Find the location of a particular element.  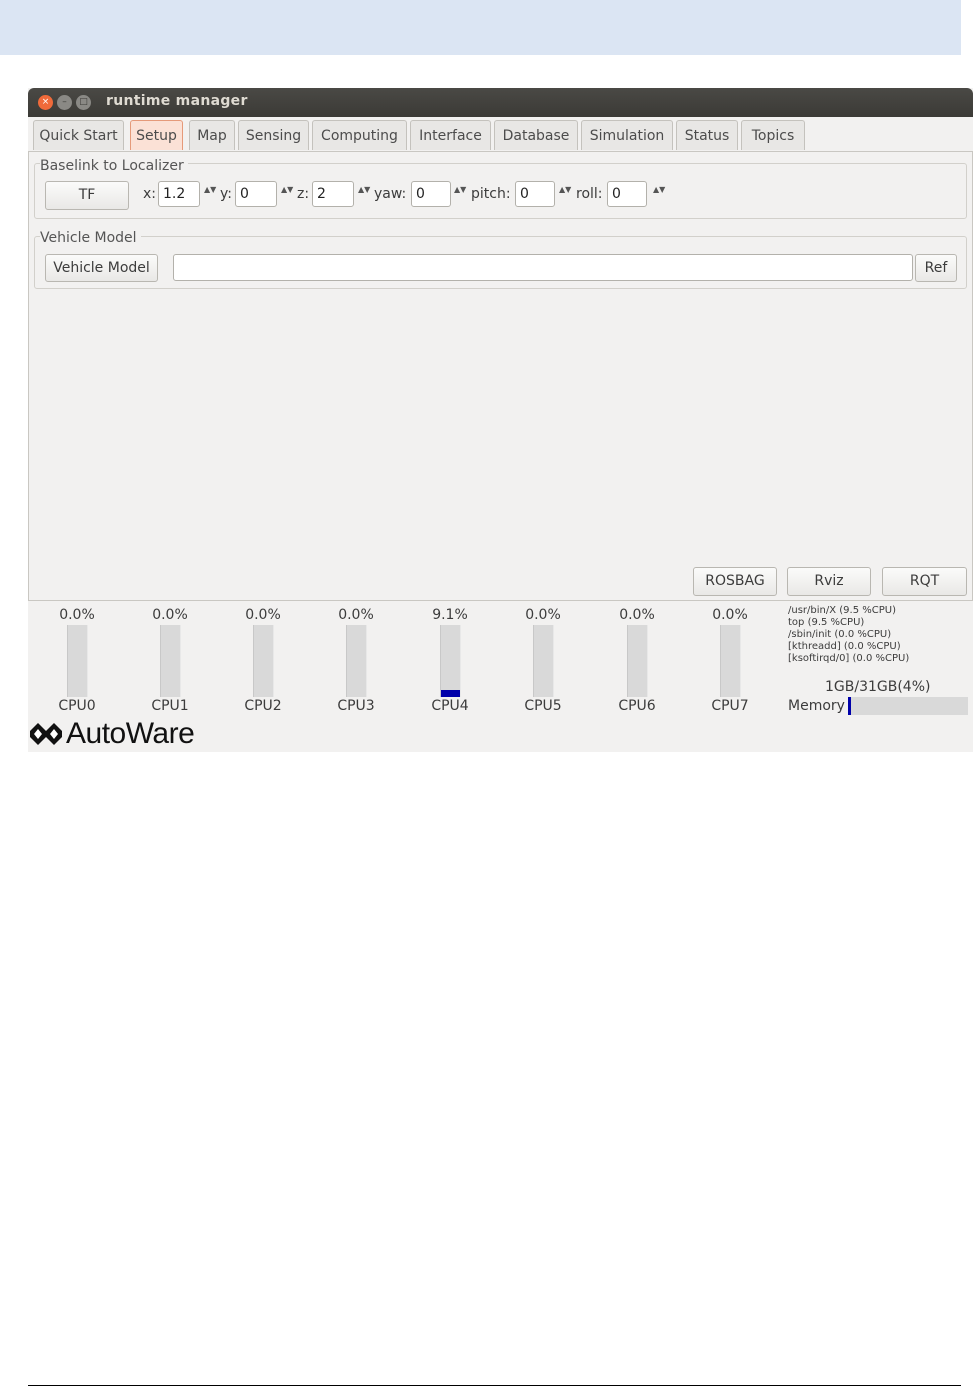

tab-topics: Topics is located at coordinates (773, 135).